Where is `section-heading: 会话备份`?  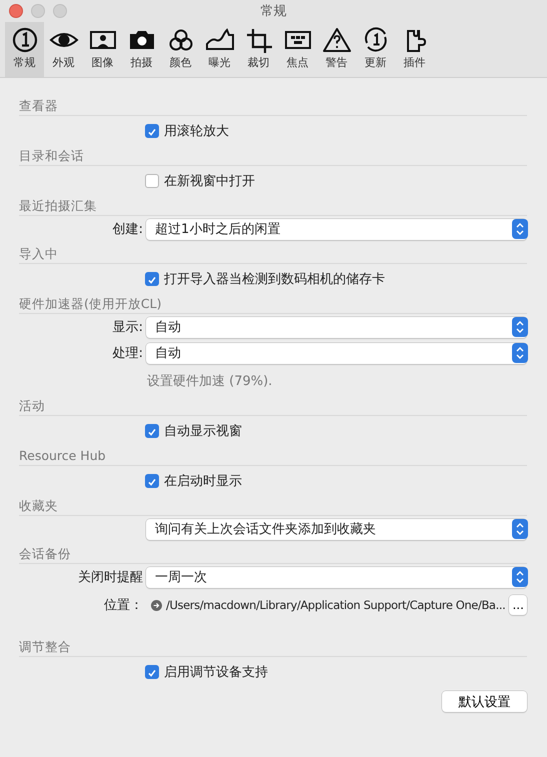 section-heading: 会话备份 is located at coordinates (273, 554).